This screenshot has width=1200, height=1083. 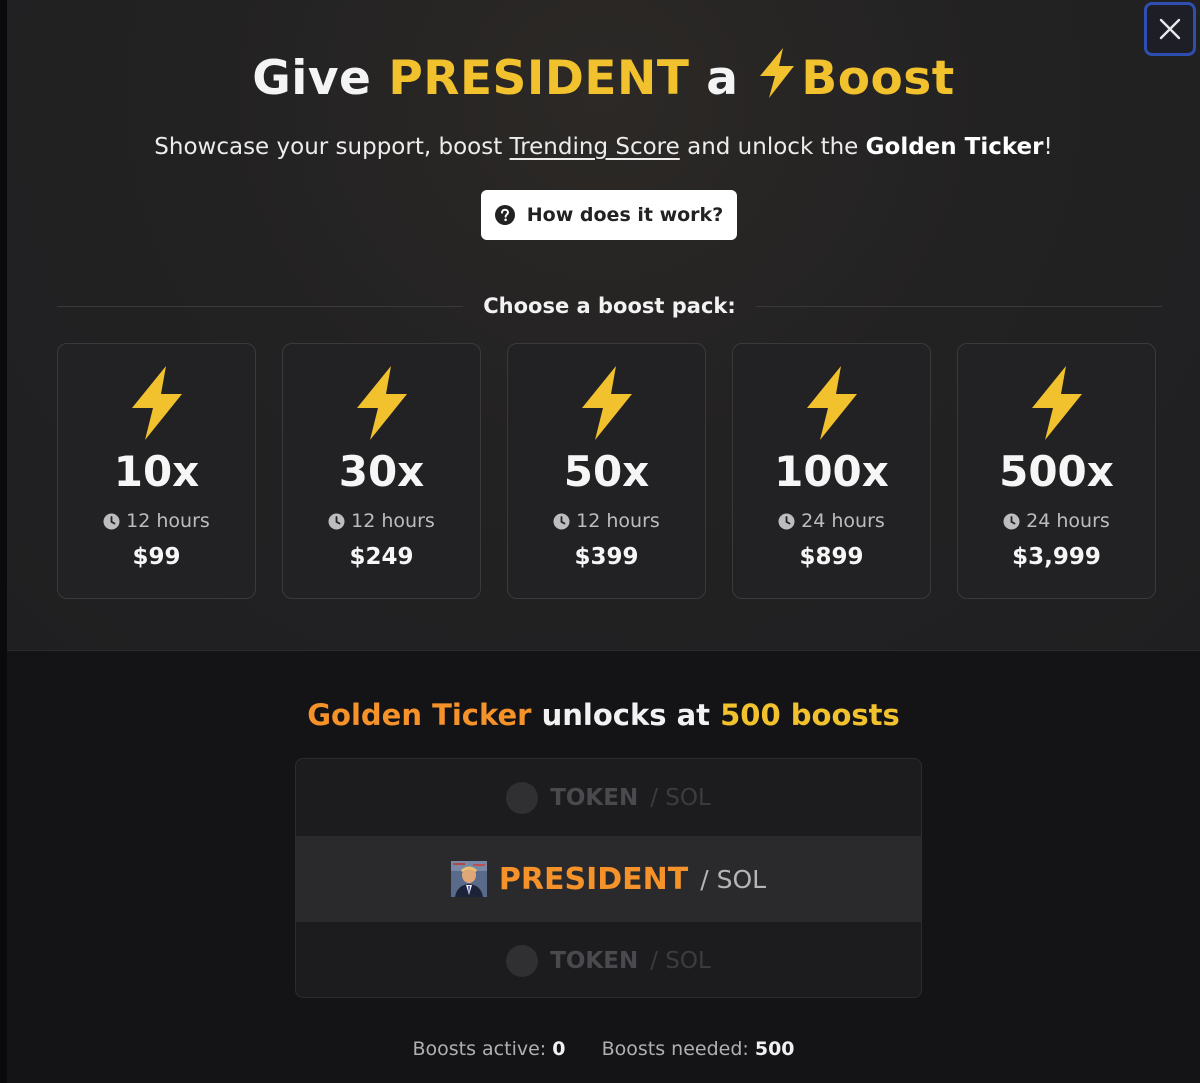 I want to click on title-prefix: Give, so click(x=312, y=78).